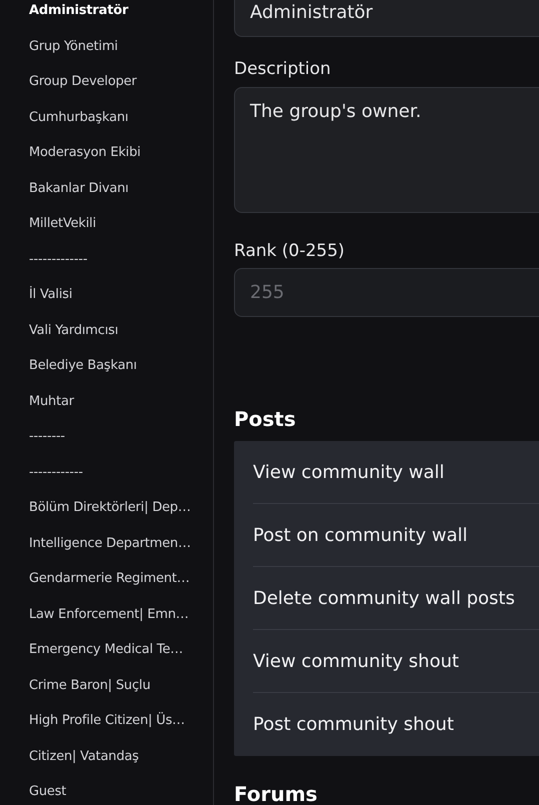  I want to click on sidebar-item: ------------, so click(121, 480).